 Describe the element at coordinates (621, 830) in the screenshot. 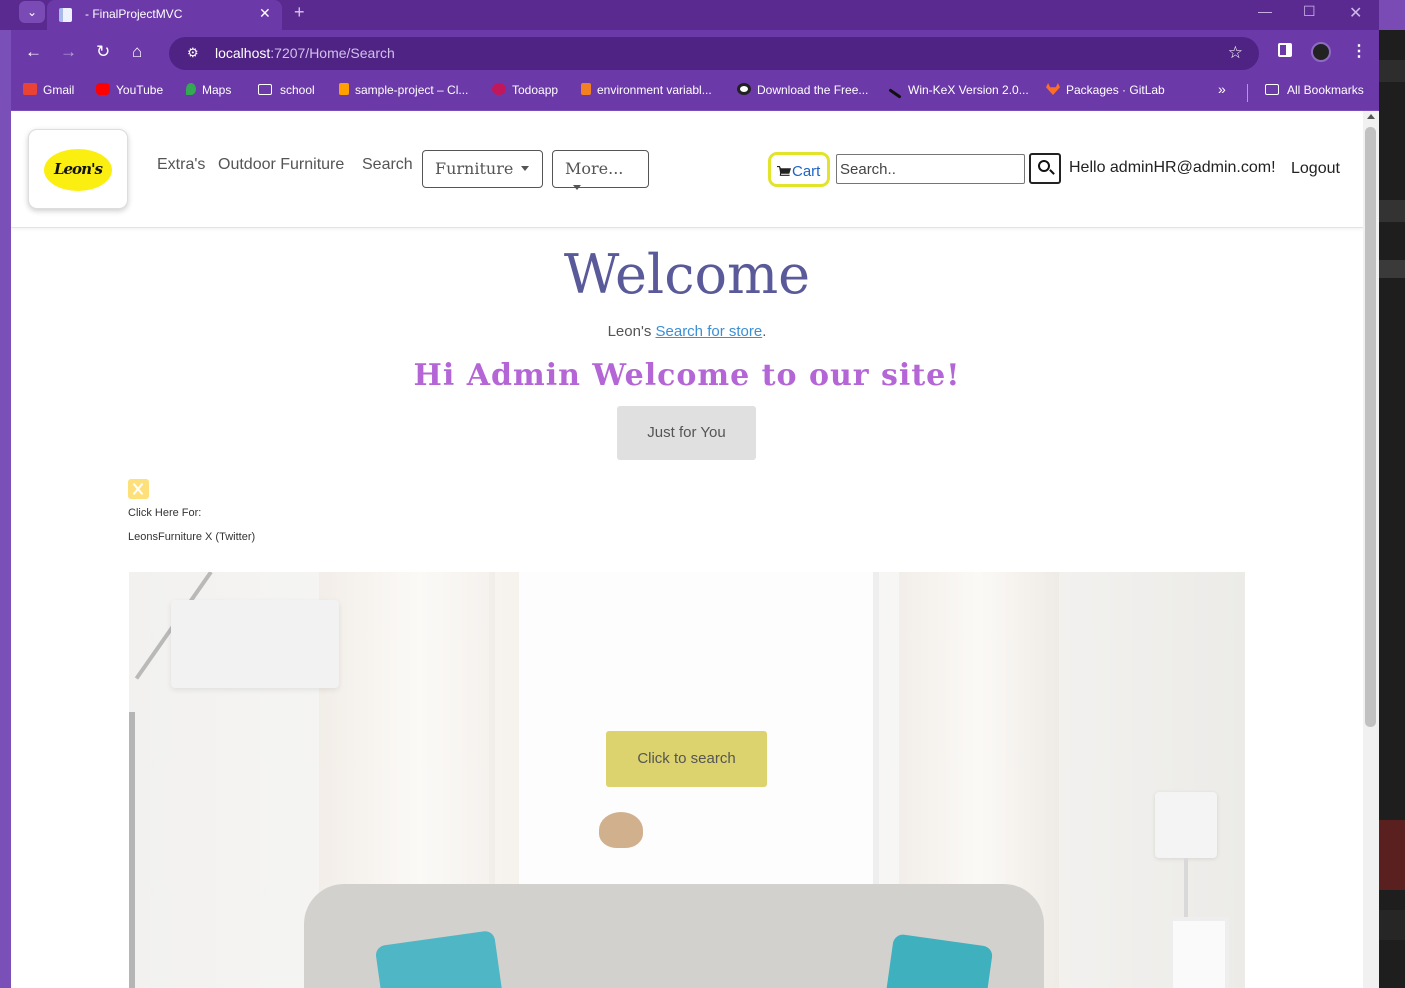

I see `hero-cat` at that location.